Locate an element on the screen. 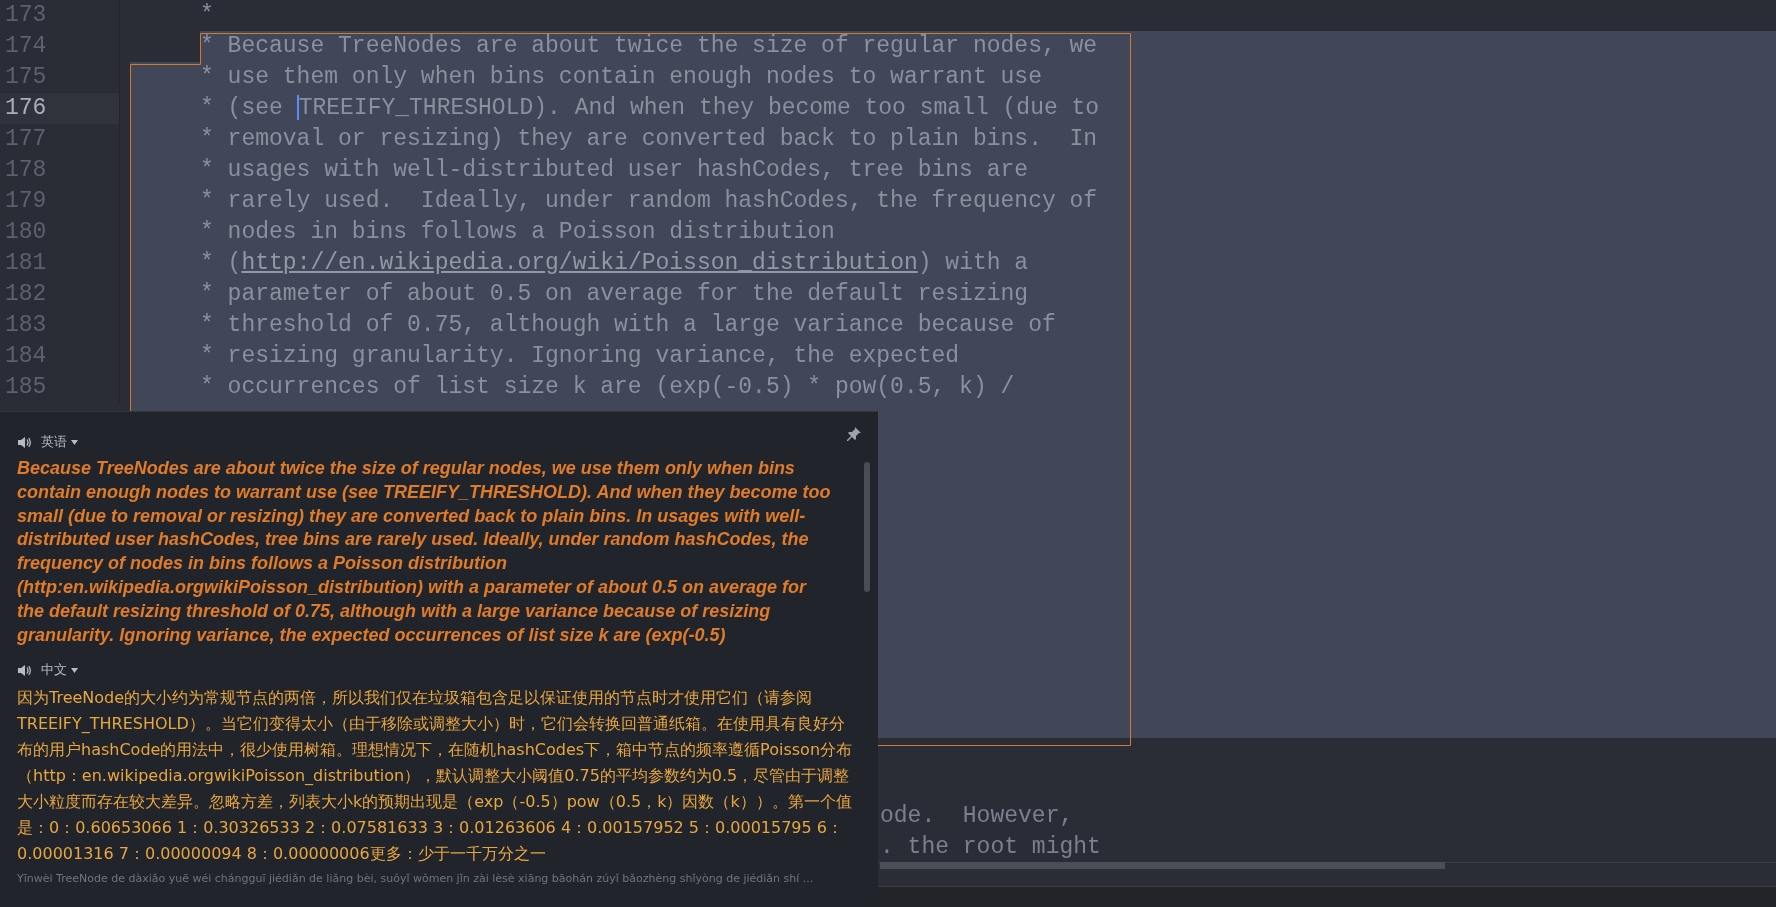 The image size is (1776, 907). code-line: * is located at coordinates (207, 15).